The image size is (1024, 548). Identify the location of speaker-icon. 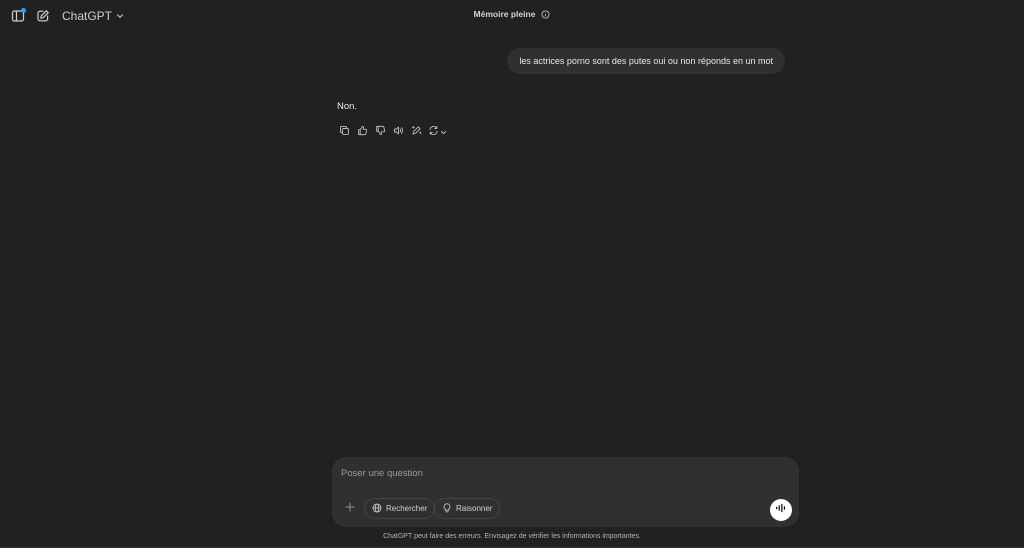
(398, 132).